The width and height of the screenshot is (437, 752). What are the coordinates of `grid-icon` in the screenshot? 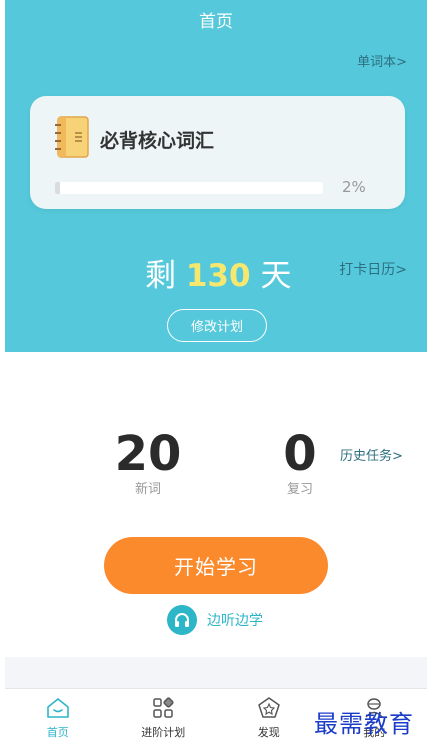 It's located at (163, 707).